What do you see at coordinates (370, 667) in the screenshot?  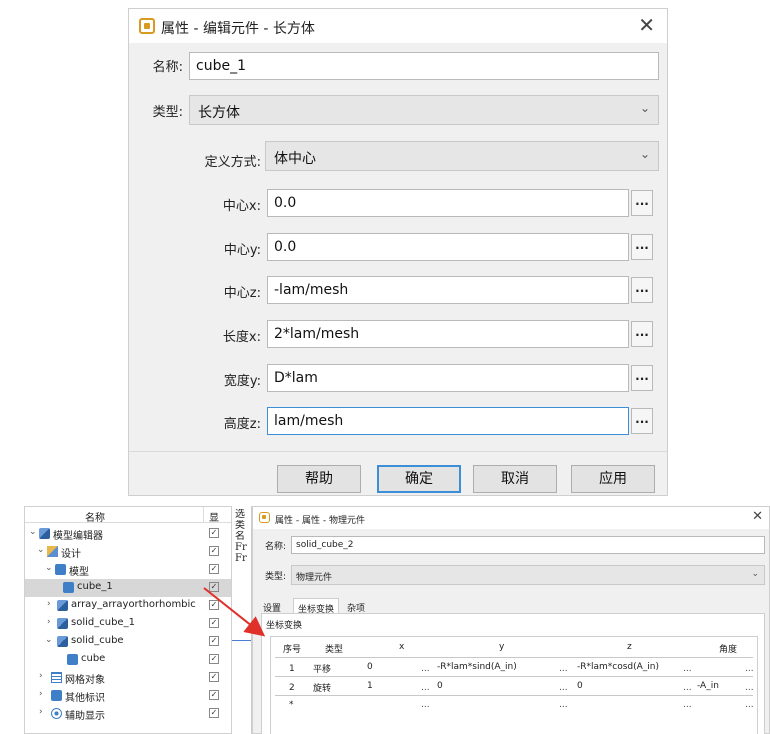 I see `row-x: 0` at bounding box center [370, 667].